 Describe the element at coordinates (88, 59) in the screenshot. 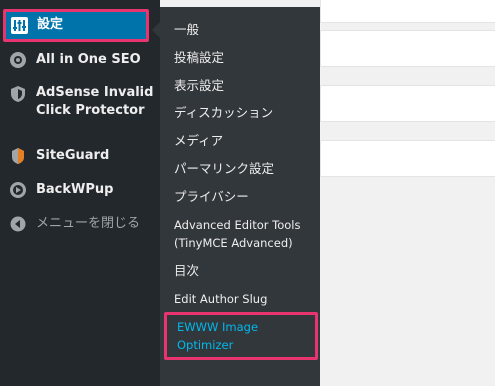

I see `sidebar-item-label: All in One SEO` at that location.